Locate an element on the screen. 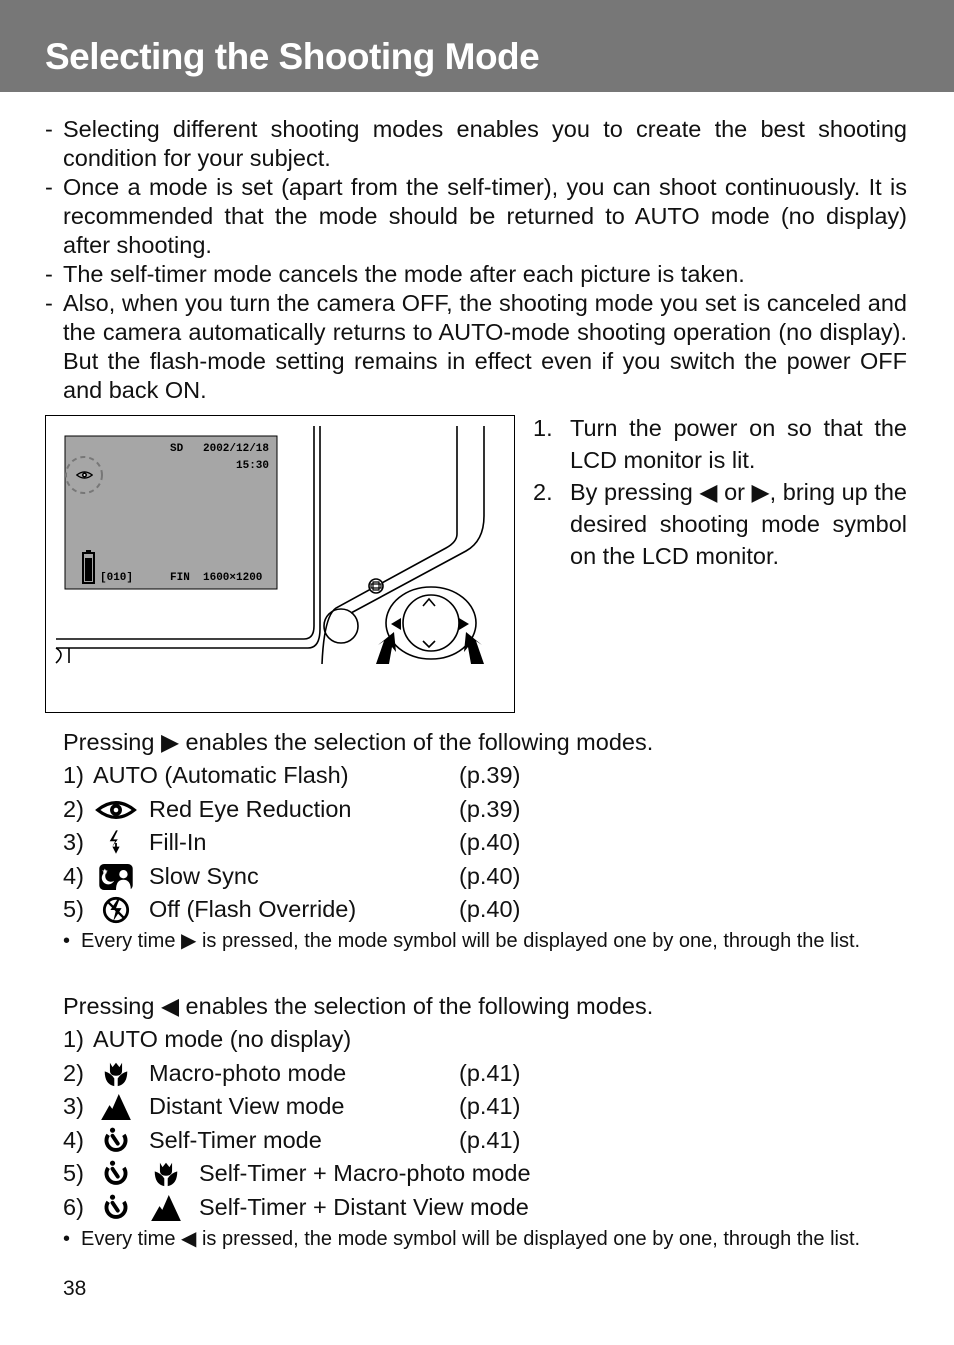 The image size is (954, 1345). mode-row: 6) Self-Timer + Distant View mode is located at coordinates (296, 1207).